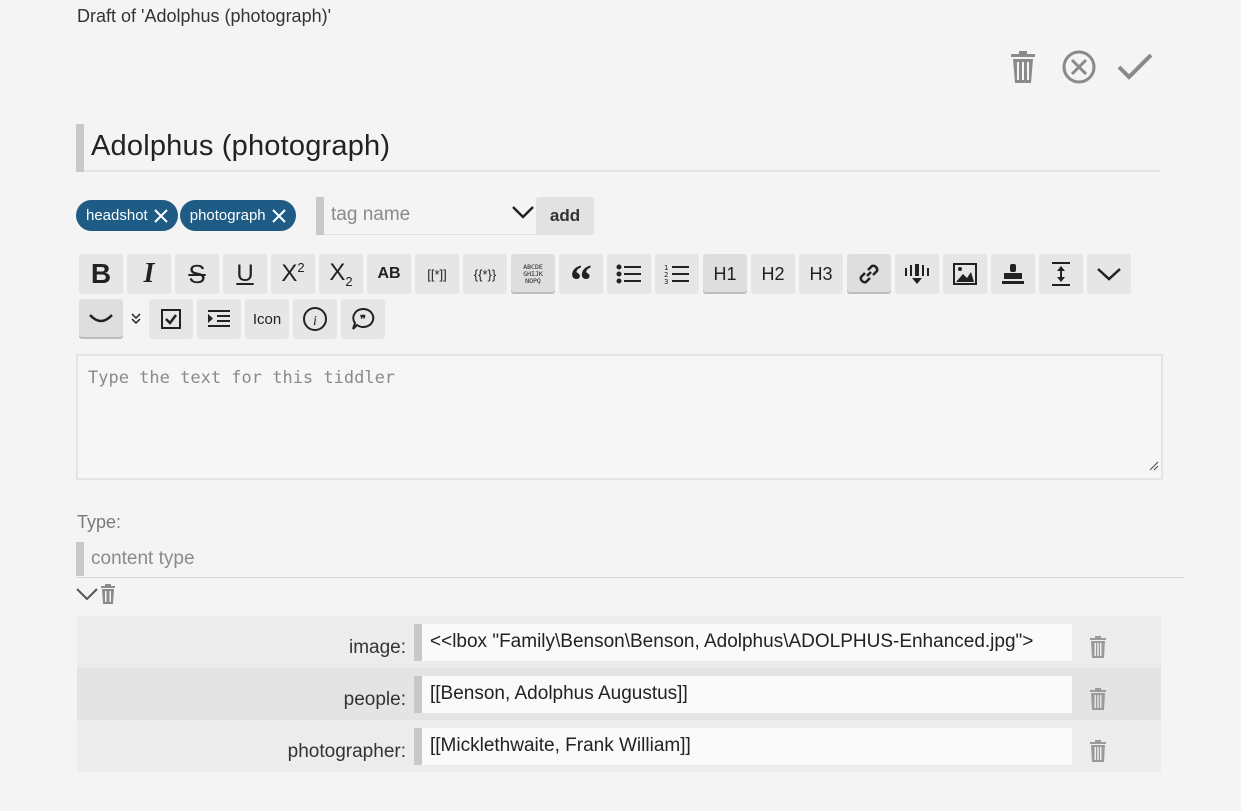 Image resolution: width=1241 pixels, height=811 pixels. I want to click on icon-text-icon: Icon, so click(267, 319).